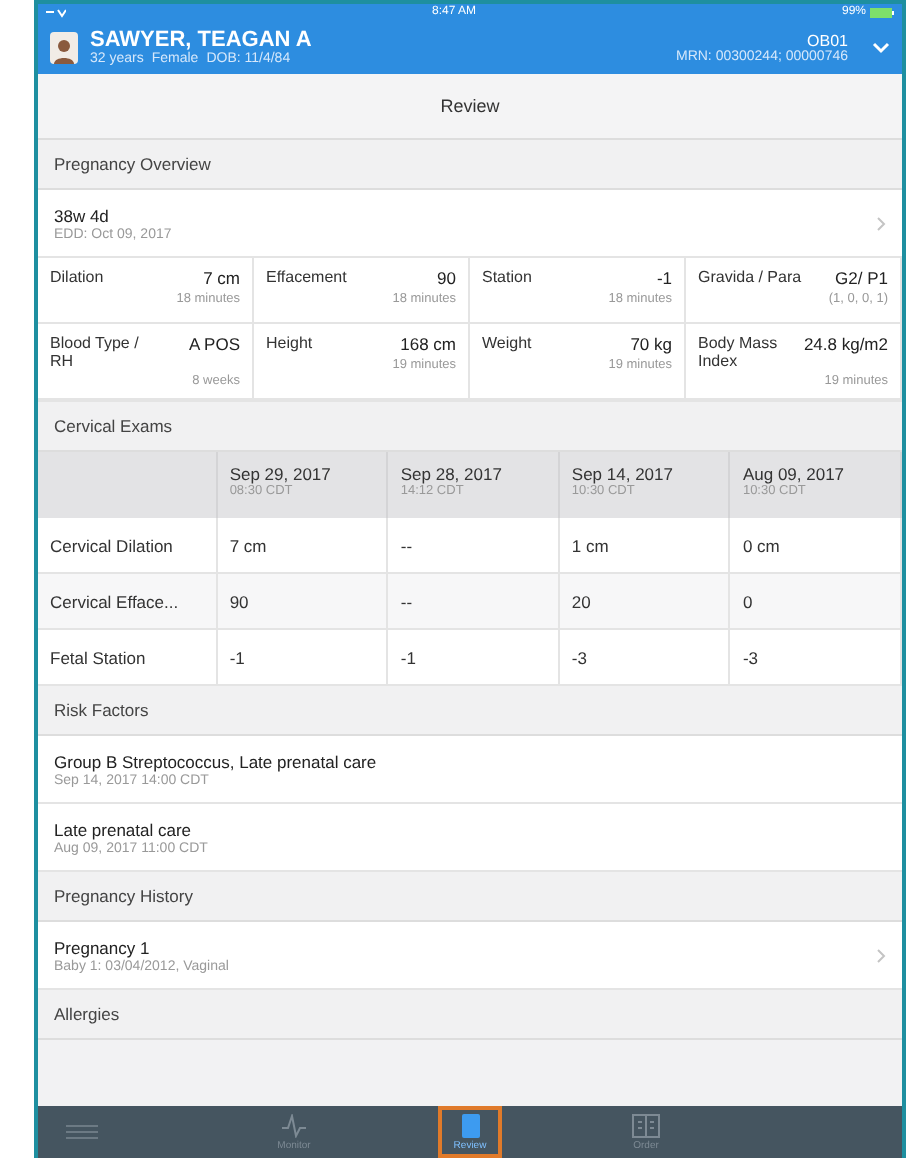 Image resolution: width=916 pixels, height=1158 pixels. Describe the element at coordinates (663, 278) in the screenshot. I see `vital-value: -1` at that location.